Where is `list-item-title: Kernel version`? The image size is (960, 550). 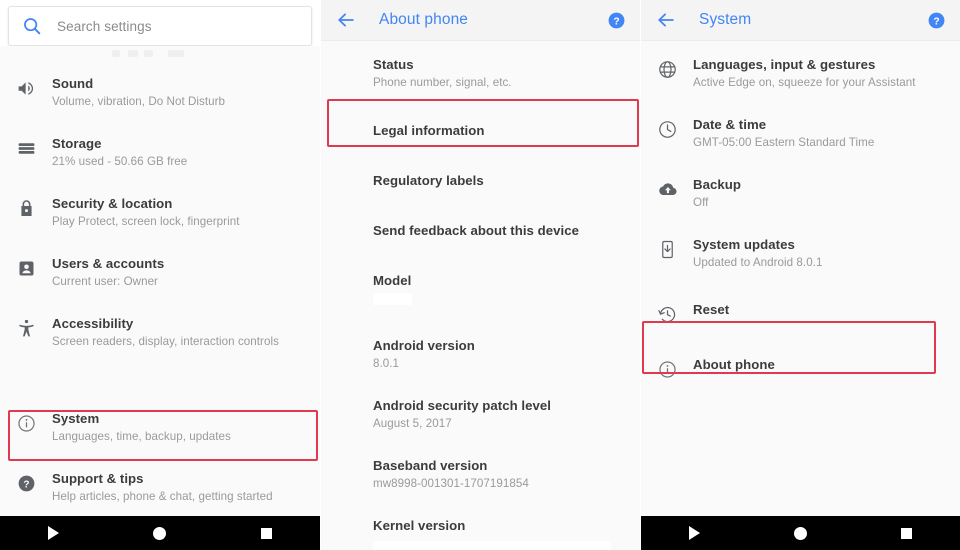
list-item-title: Kernel version is located at coordinates (419, 525).